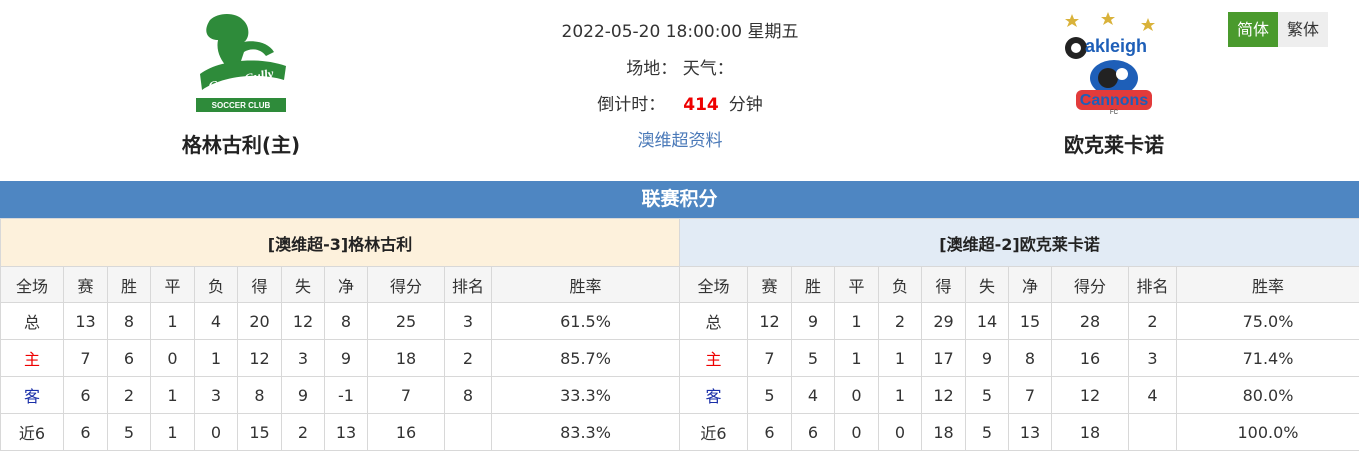 This screenshot has height=451, width=1359. Describe the element at coordinates (346, 285) in the screenshot. I see `col-header: 净` at that location.